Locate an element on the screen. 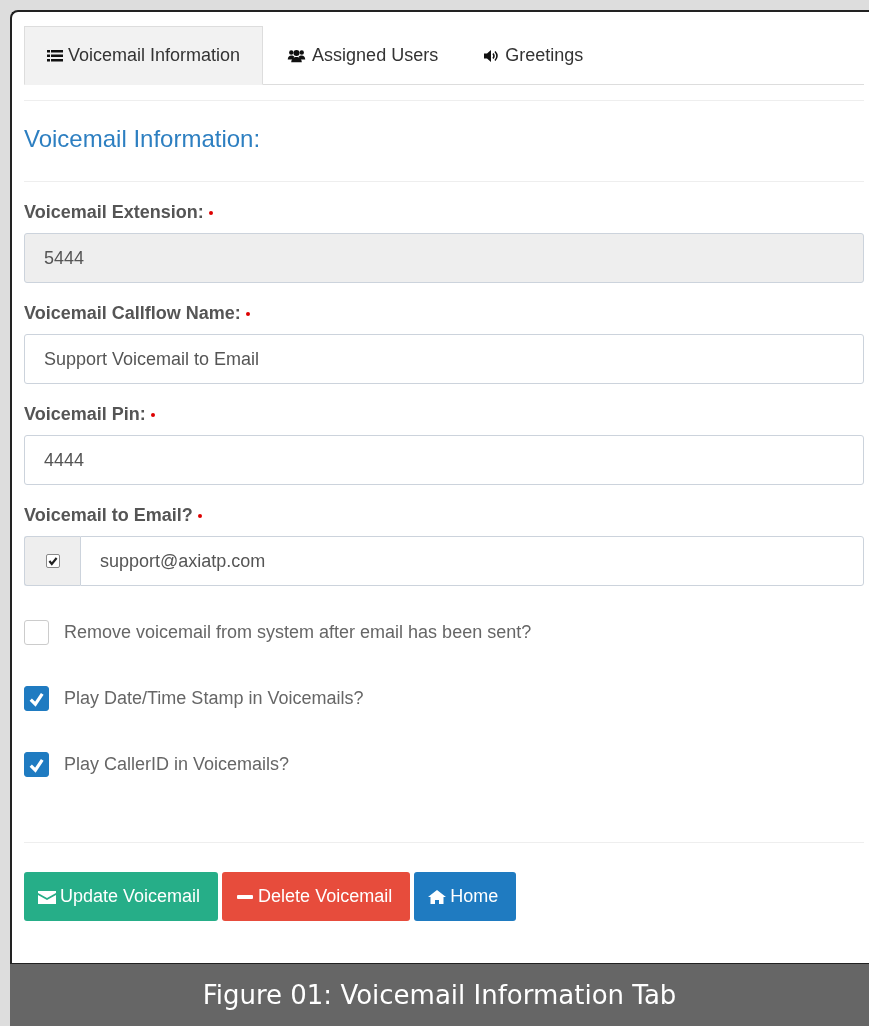 This screenshot has width=869, height=1026. envelope-icon is located at coordinates (47, 896).